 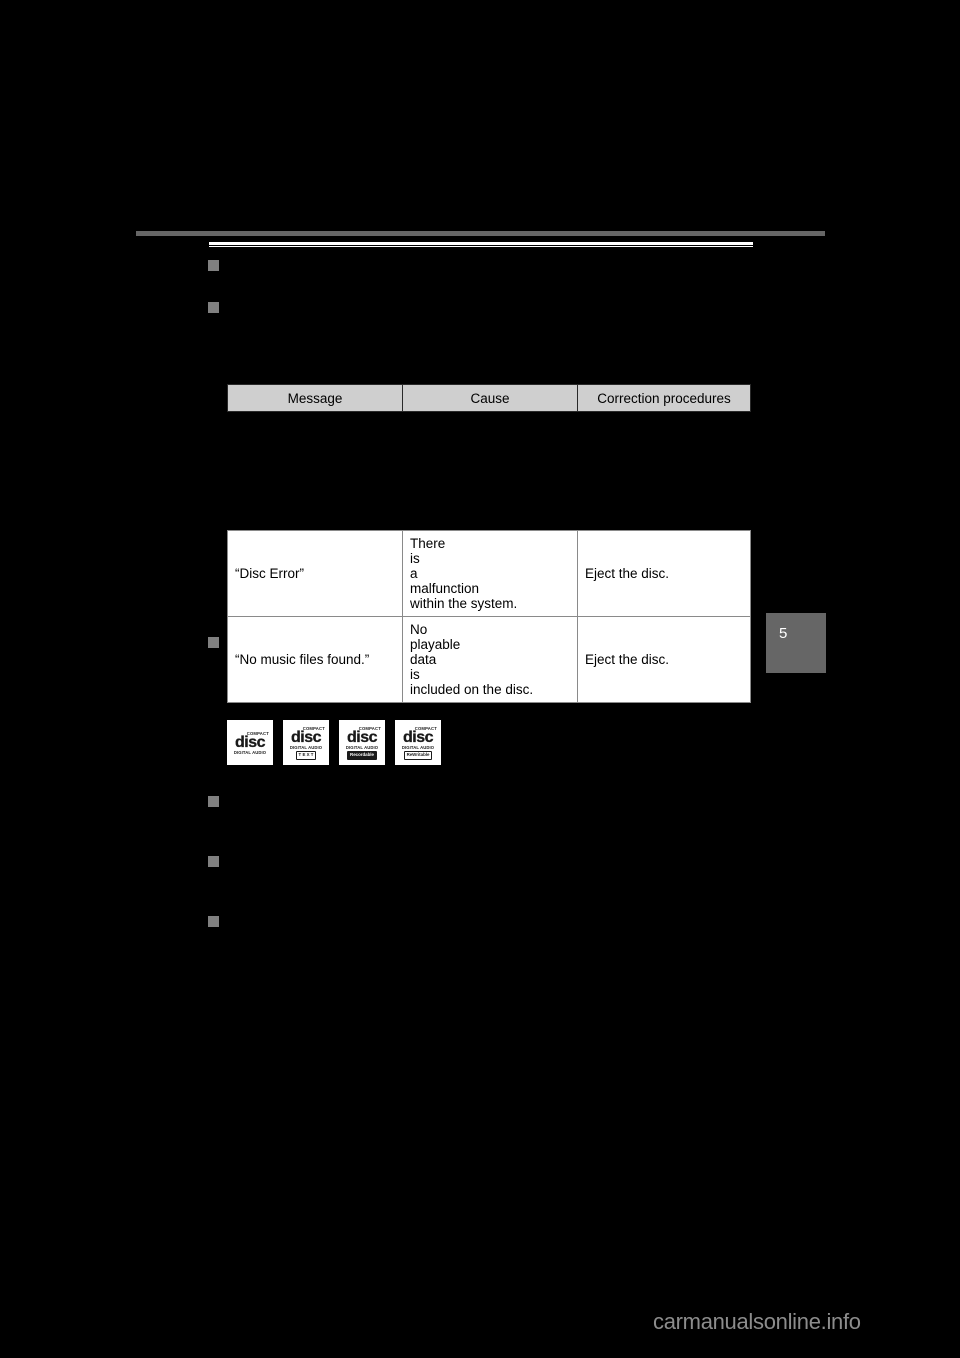 I want to click on cd-rewritable-logo: COMPACT disc DIGITAL AUDIO ReWritable, so click(x=418, y=742).